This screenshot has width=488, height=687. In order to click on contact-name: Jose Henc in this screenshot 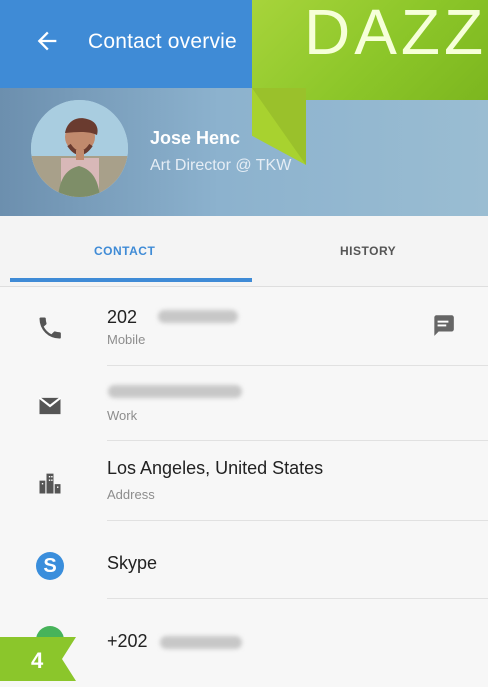, I will do `click(195, 138)`.